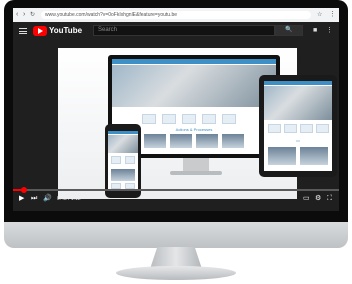 This screenshot has width=352, height=284. Describe the element at coordinates (65, 31) in the screenshot. I see `youtube-logo-text: YouTube` at that location.